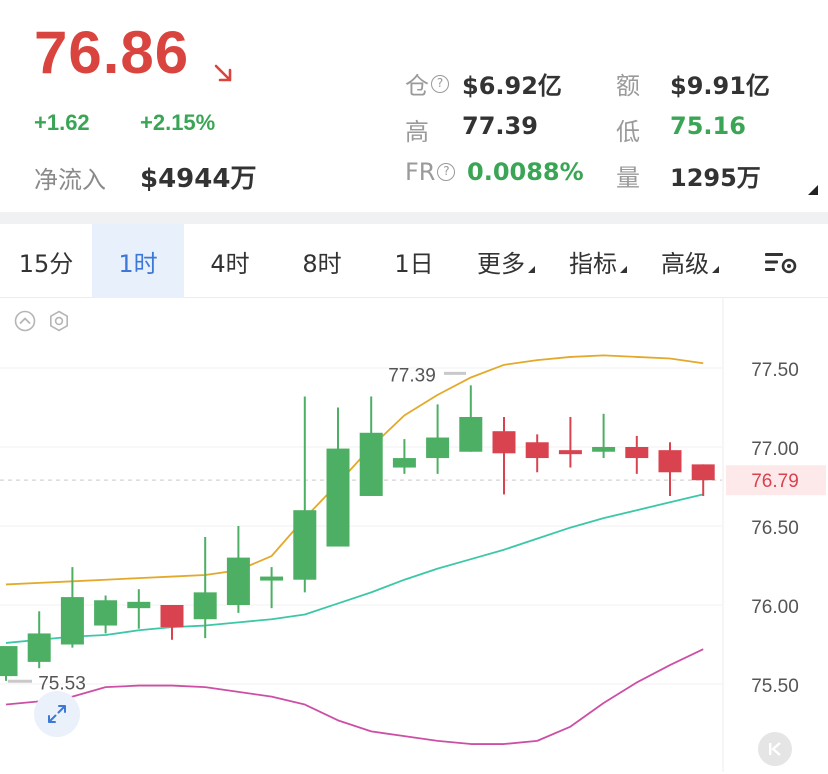 This screenshot has width=828, height=774. Describe the element at coordinates (775, 607) in the screenshot. I see `y-tick-label: 76.00` at that location.